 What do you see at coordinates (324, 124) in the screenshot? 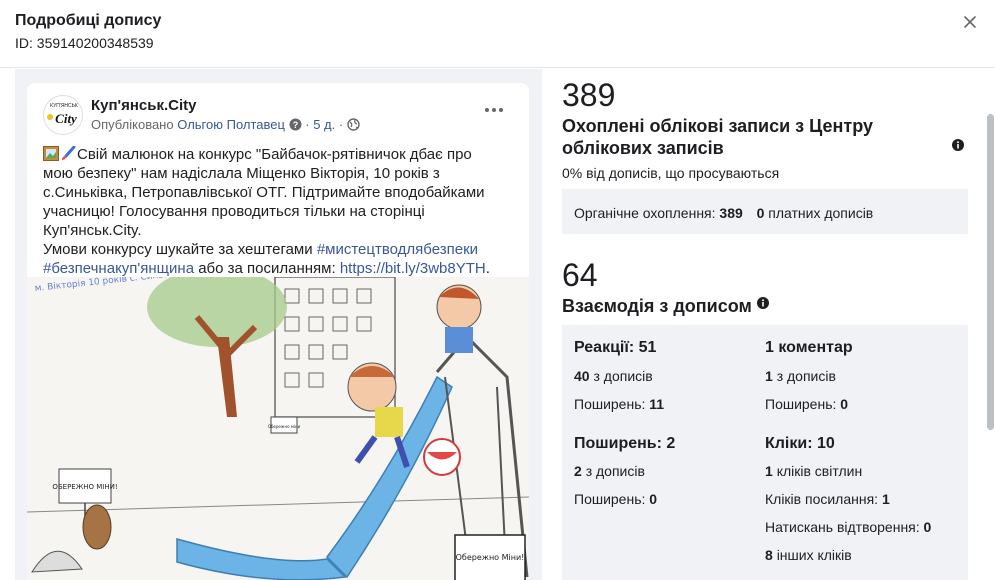
I see `post-age: 5 д.` at bounding box center [324, 124].